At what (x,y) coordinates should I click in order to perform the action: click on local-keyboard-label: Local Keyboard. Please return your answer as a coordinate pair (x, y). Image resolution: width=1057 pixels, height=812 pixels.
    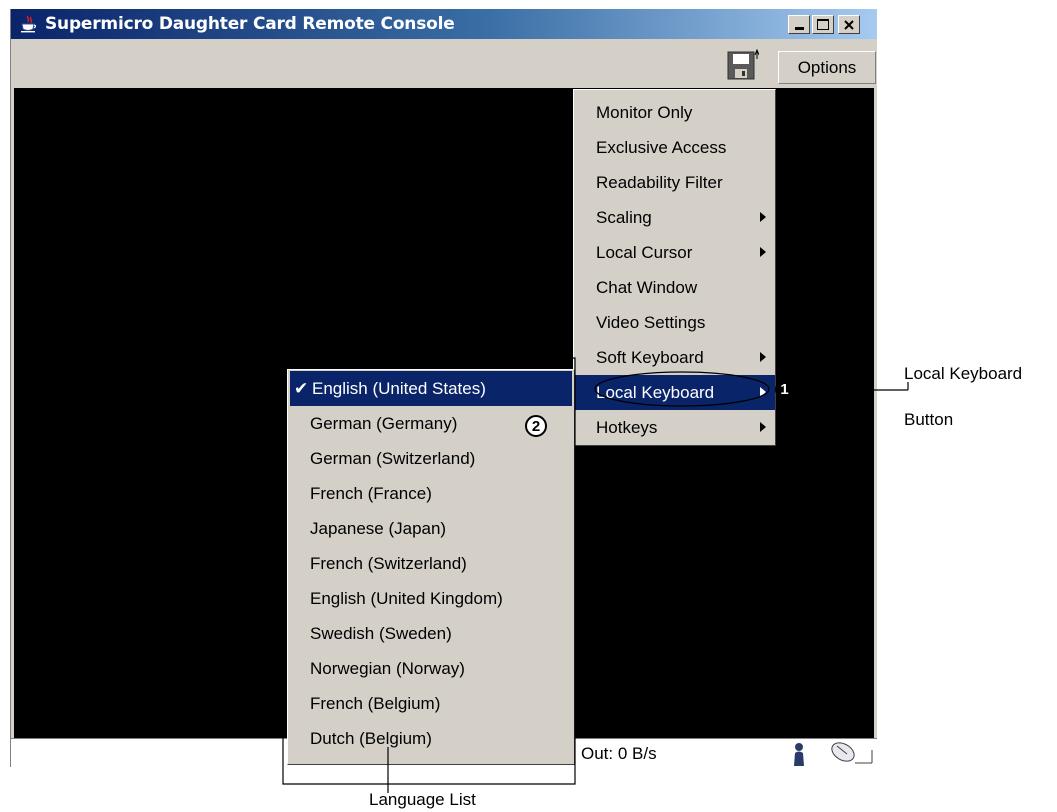
    Looking at the image, I should click on (963, 373).